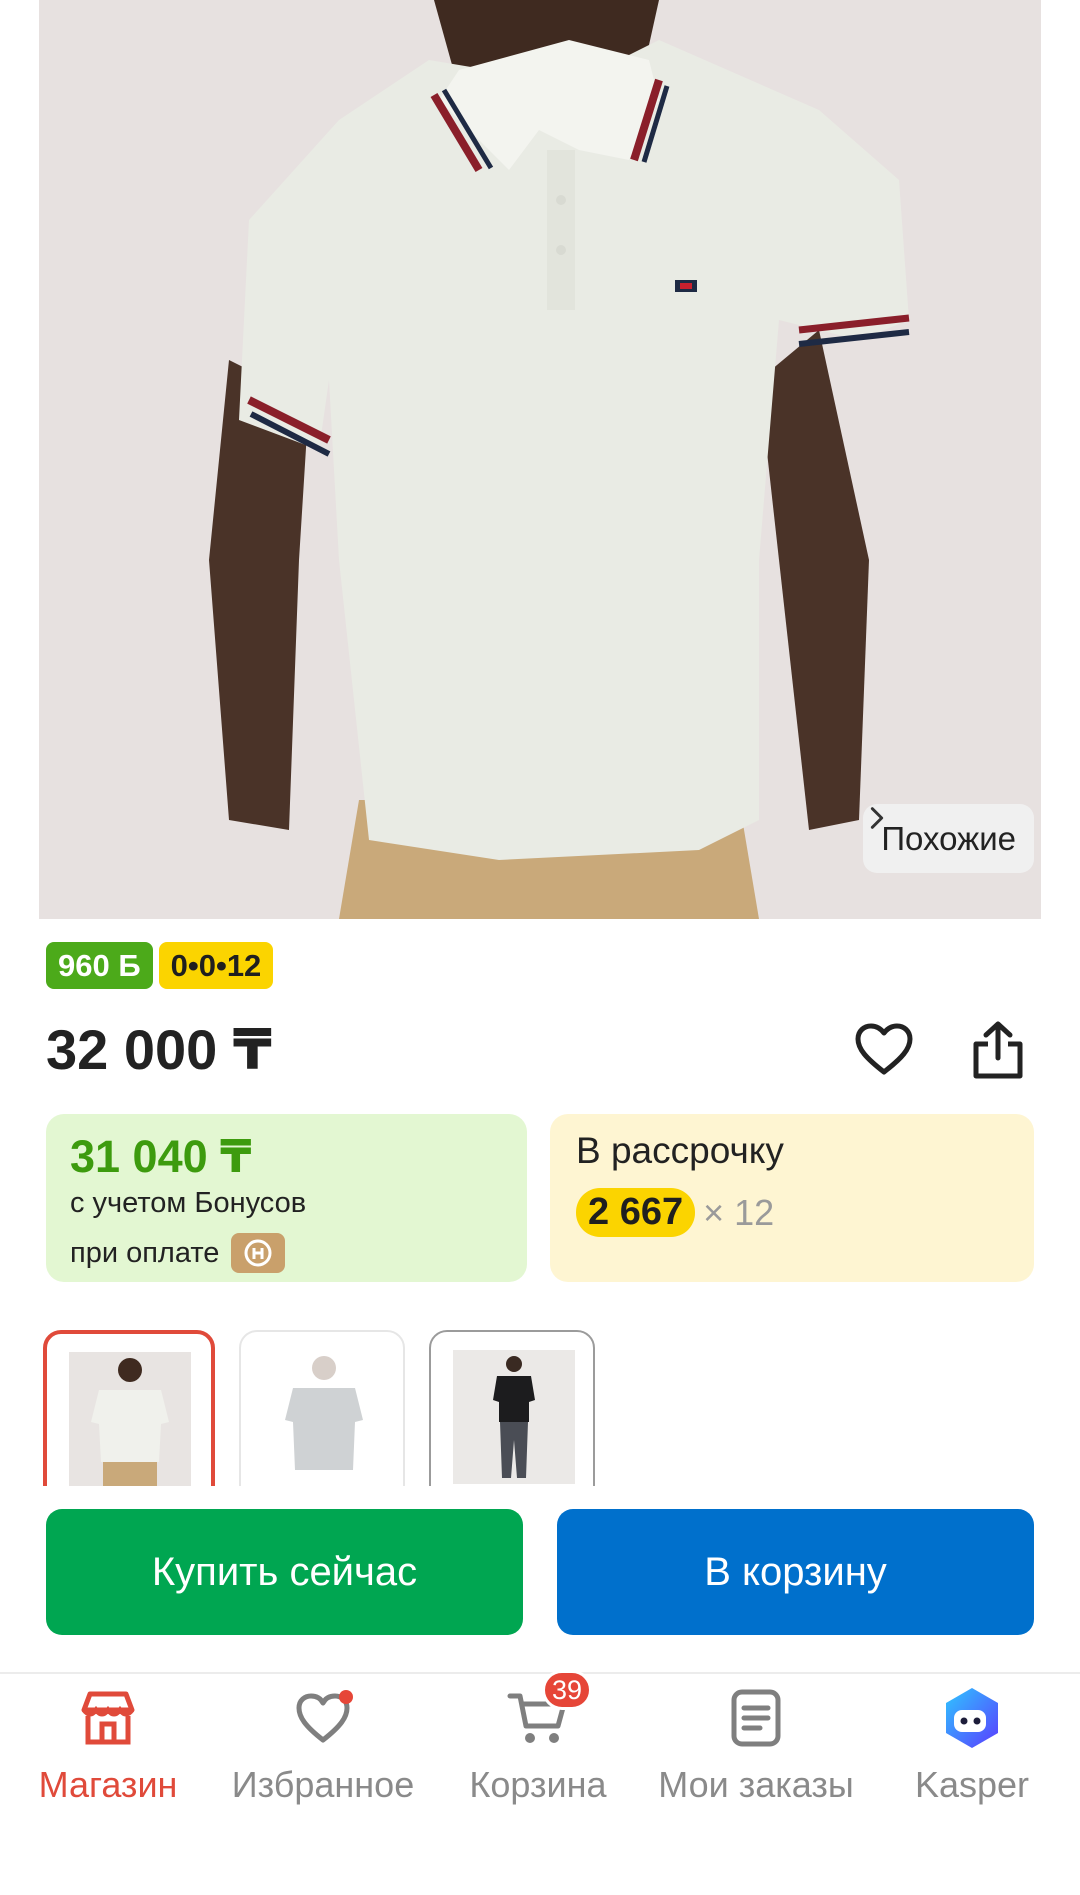  What do you see at coordinates (538, 1784) in the screenshot?
I see `nav-label-cart: Корзина` at bounding box center [538, 1784].